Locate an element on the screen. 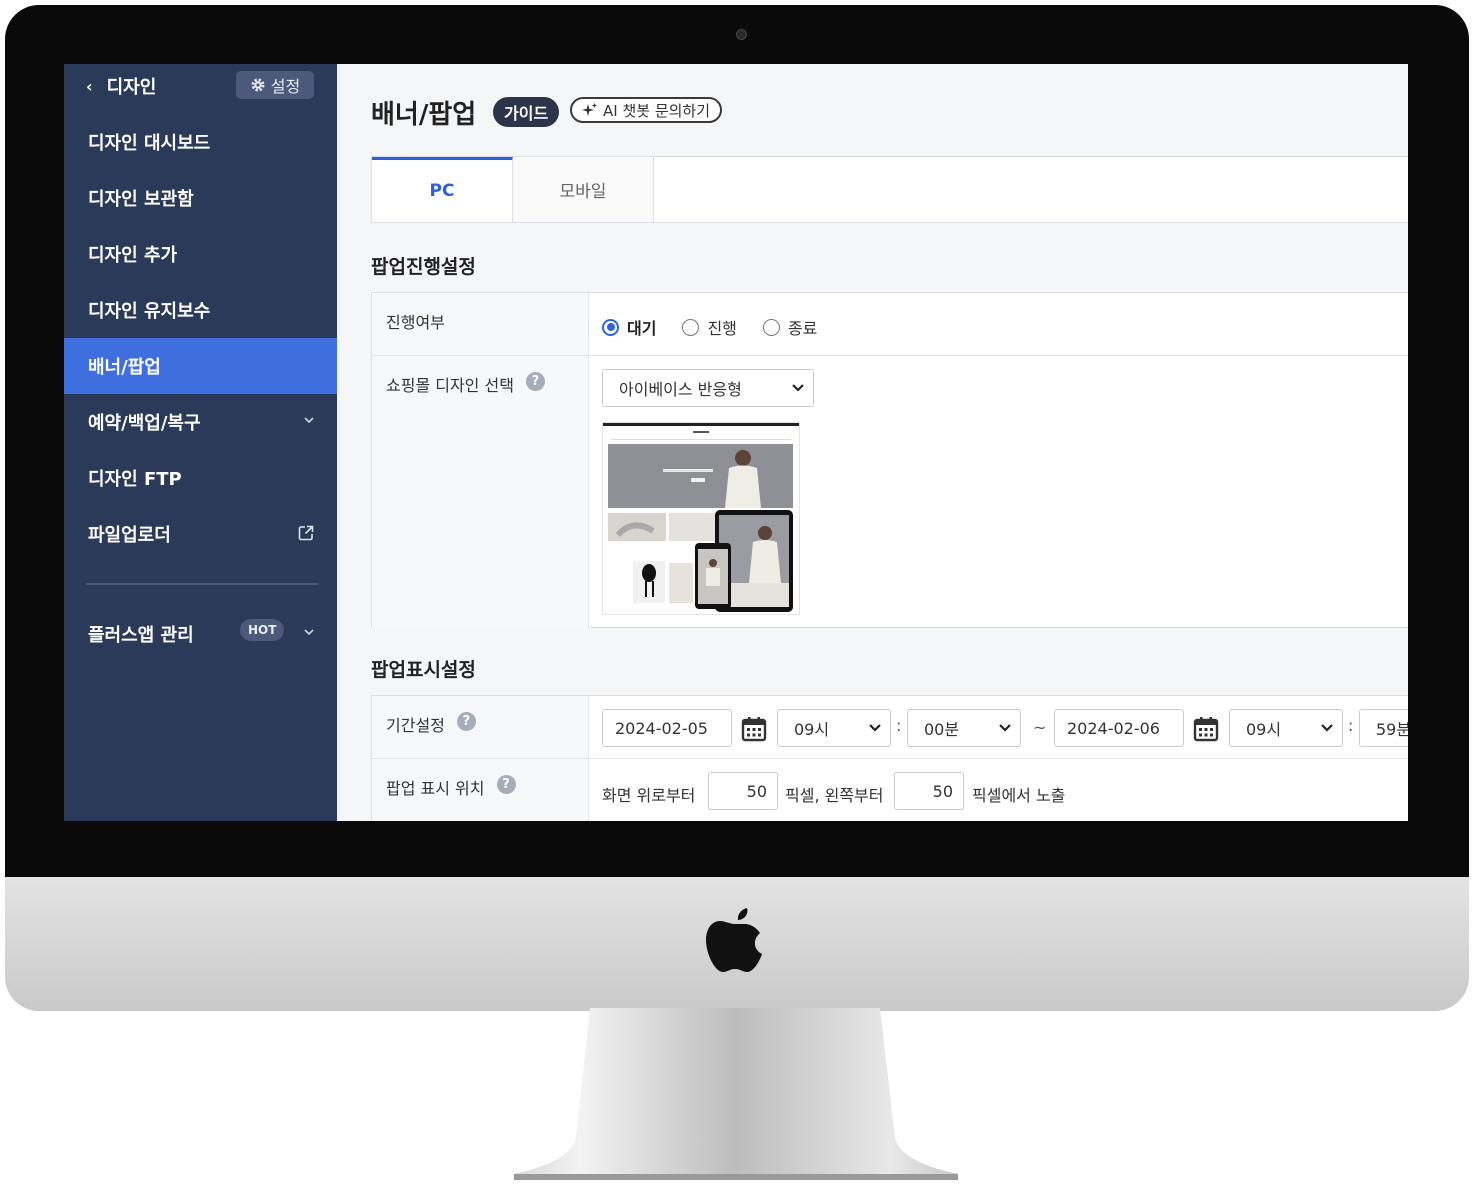 This screenshot has height=1189, width=1476. sidebar-item-ftp: 디자인 FTP is located at coordinates (200, 478).